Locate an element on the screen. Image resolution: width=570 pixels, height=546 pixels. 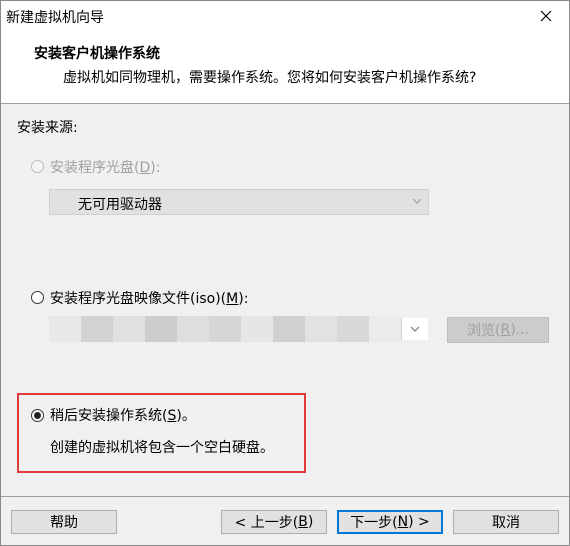
close-button is located at coordinates (546, 16).